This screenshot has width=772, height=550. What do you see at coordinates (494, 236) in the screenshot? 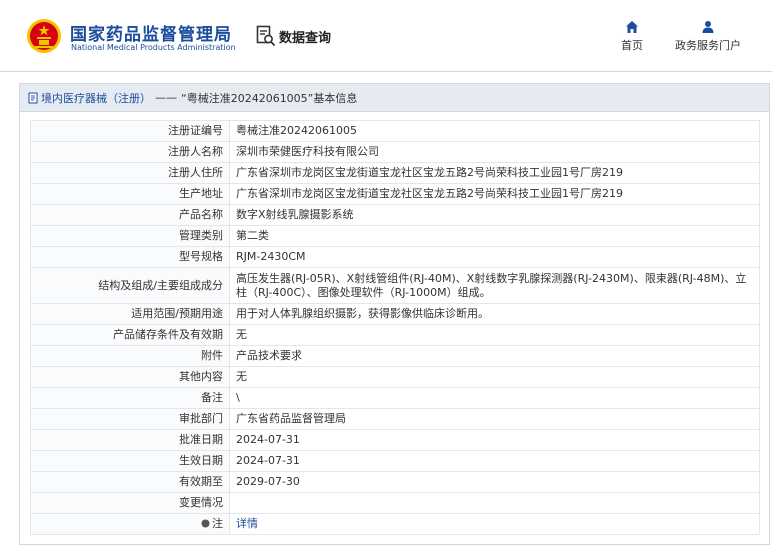
I see `field-value: 第二类` at bounding box center [494, 236].